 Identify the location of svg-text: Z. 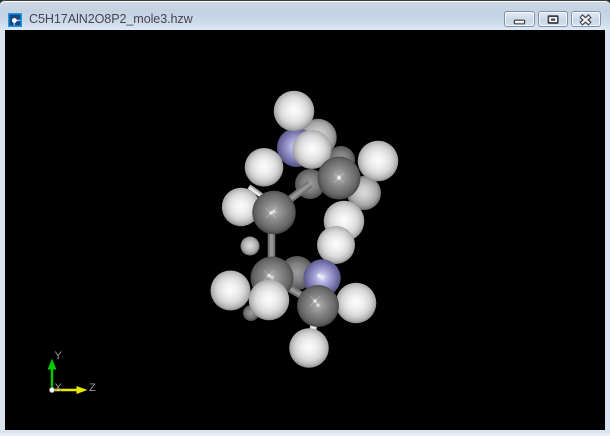
(92, 388).